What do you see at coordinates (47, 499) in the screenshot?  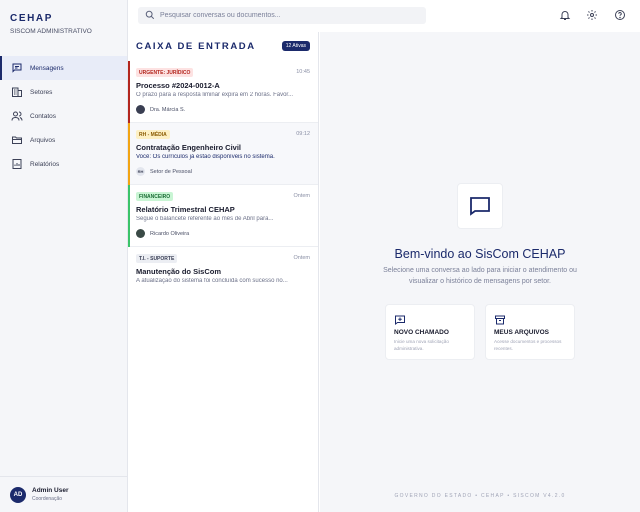 I see `user-role: Coordenação` at bounding box center [47, 499].